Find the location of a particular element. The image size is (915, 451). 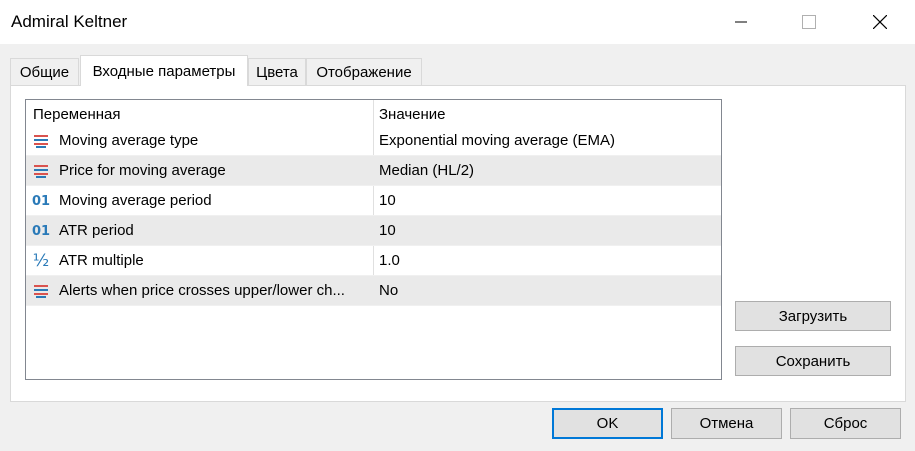

minimize-icon is located at coordinates (741, 22).